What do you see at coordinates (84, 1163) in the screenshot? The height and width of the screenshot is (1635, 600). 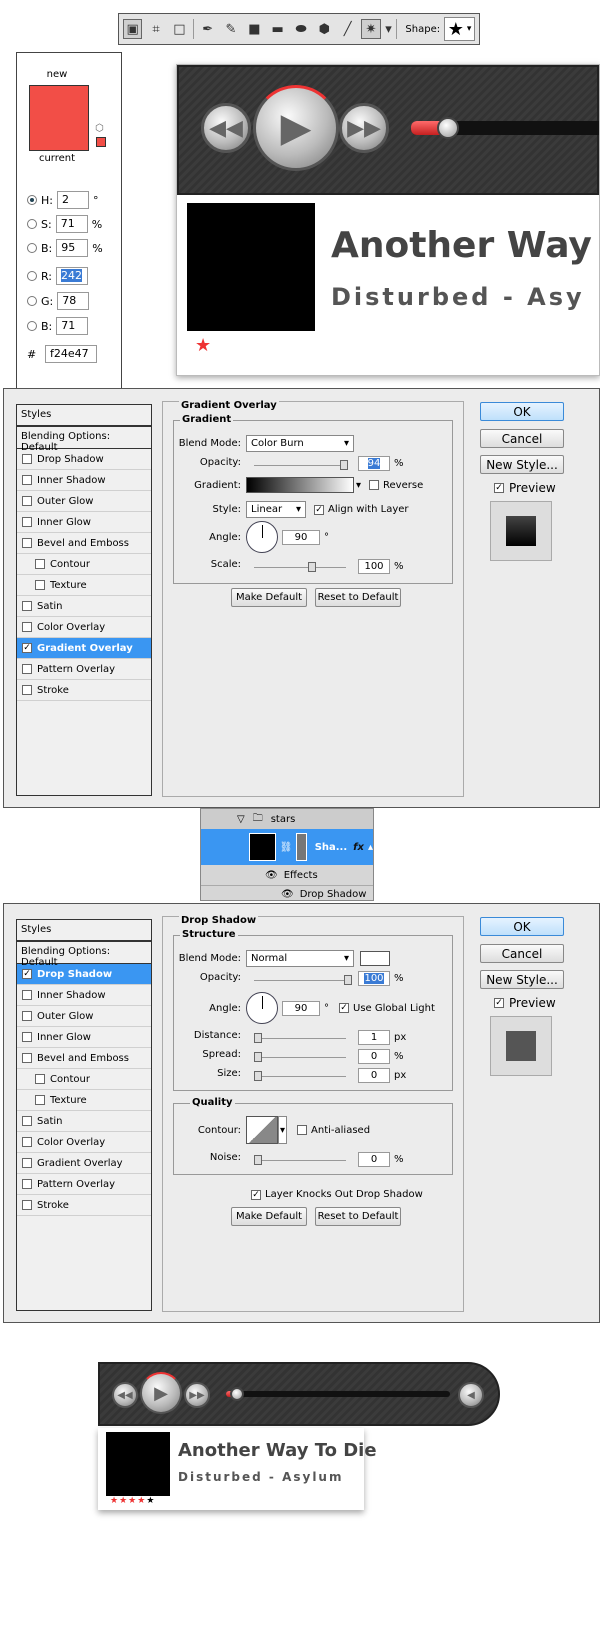 I see `style-item: Gradient Overlay` at bounding box center [84, 1163].